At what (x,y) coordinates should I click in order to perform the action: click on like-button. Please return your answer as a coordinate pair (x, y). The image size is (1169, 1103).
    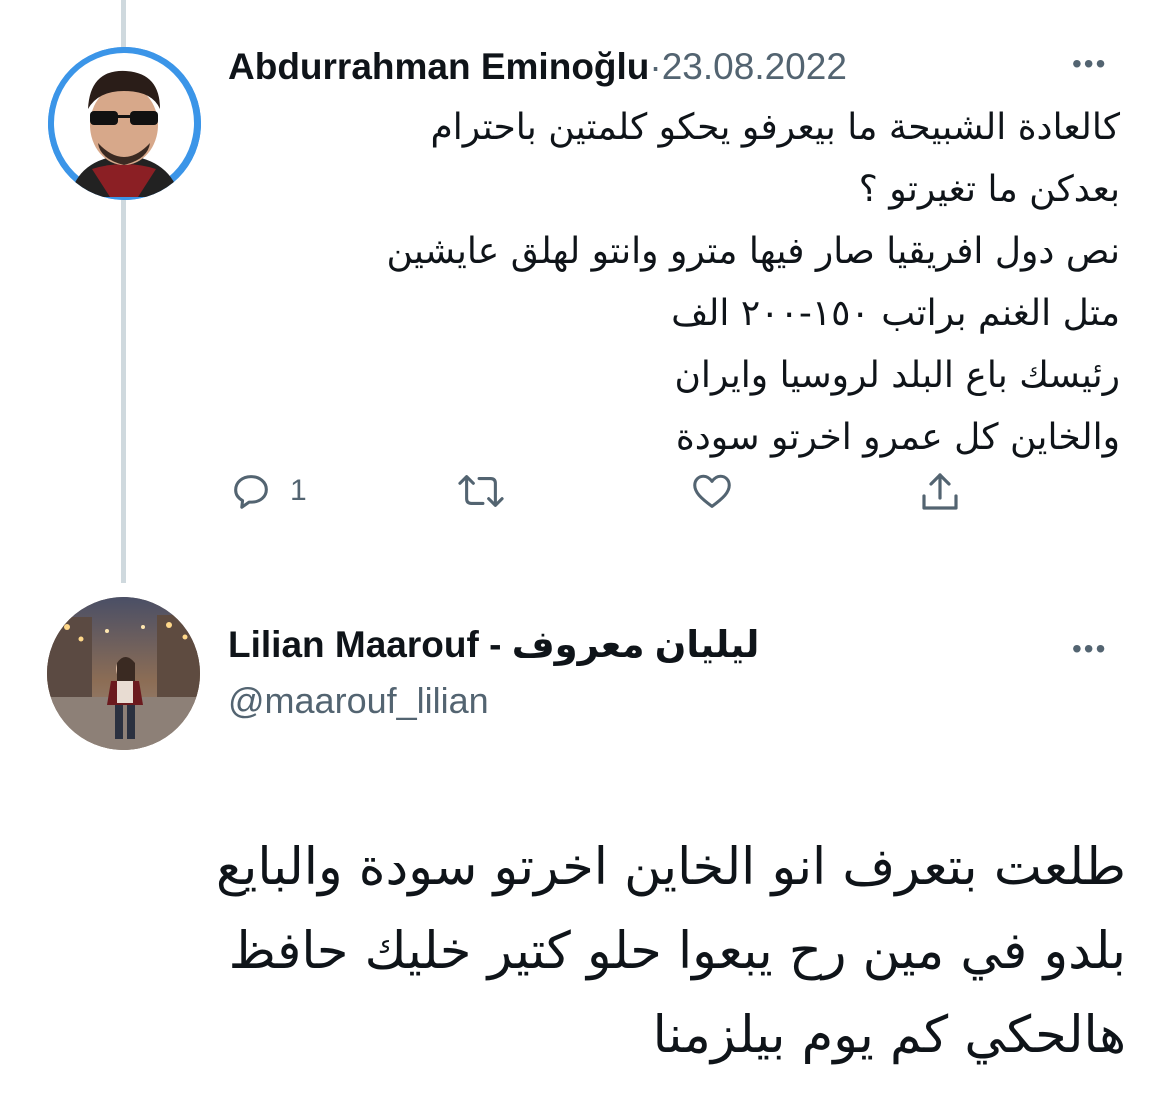
    Looking at the image, I should click on (712, 491).